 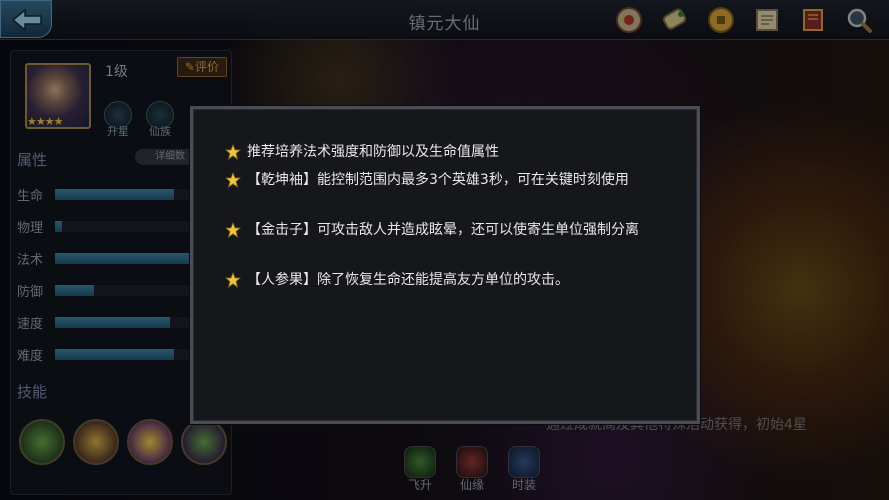 I want to click on tip-text: 【乾坤袖】能控制范围内最多3个英雄3秒，可在关键时刻使用, so click(x=438, y=180).